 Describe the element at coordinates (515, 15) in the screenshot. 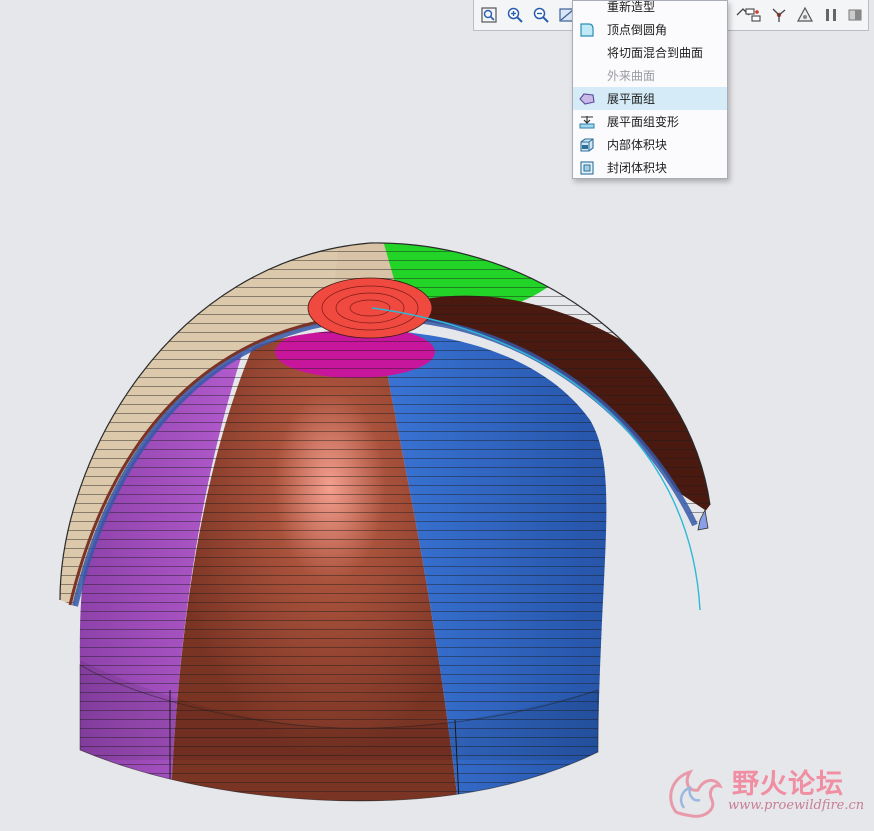

I see `zoom-in-icon` at that location.